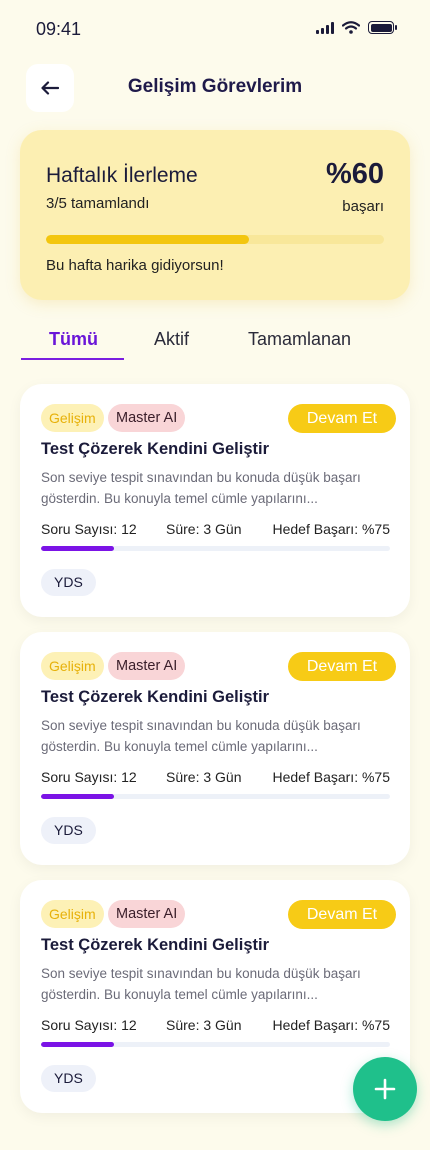 The image size is (430, 1150). I want to click on status-time: 09:41, so click(59, 29).